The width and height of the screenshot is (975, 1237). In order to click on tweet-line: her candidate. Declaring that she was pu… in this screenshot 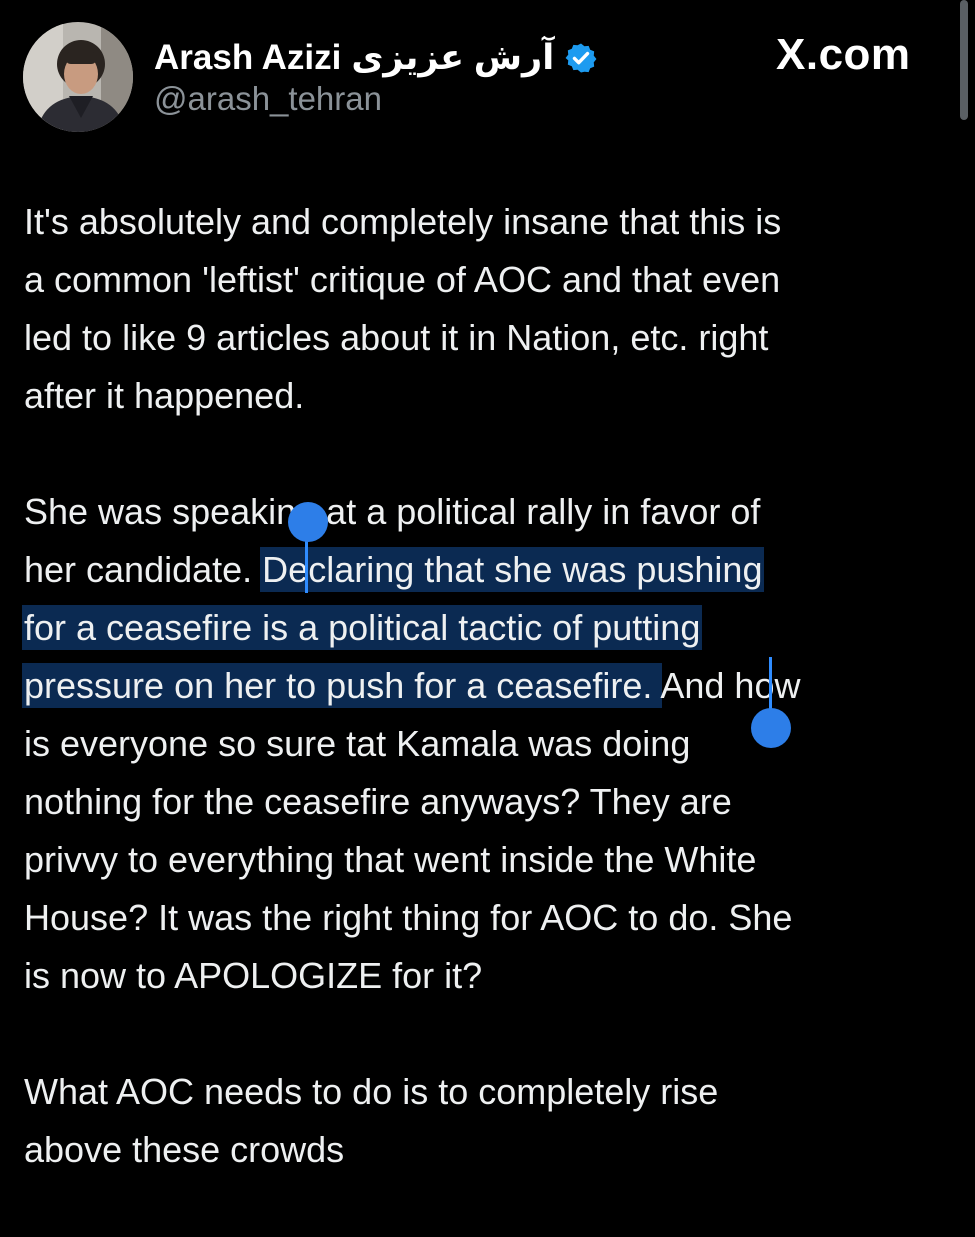, I will do `click(489, 570)`.